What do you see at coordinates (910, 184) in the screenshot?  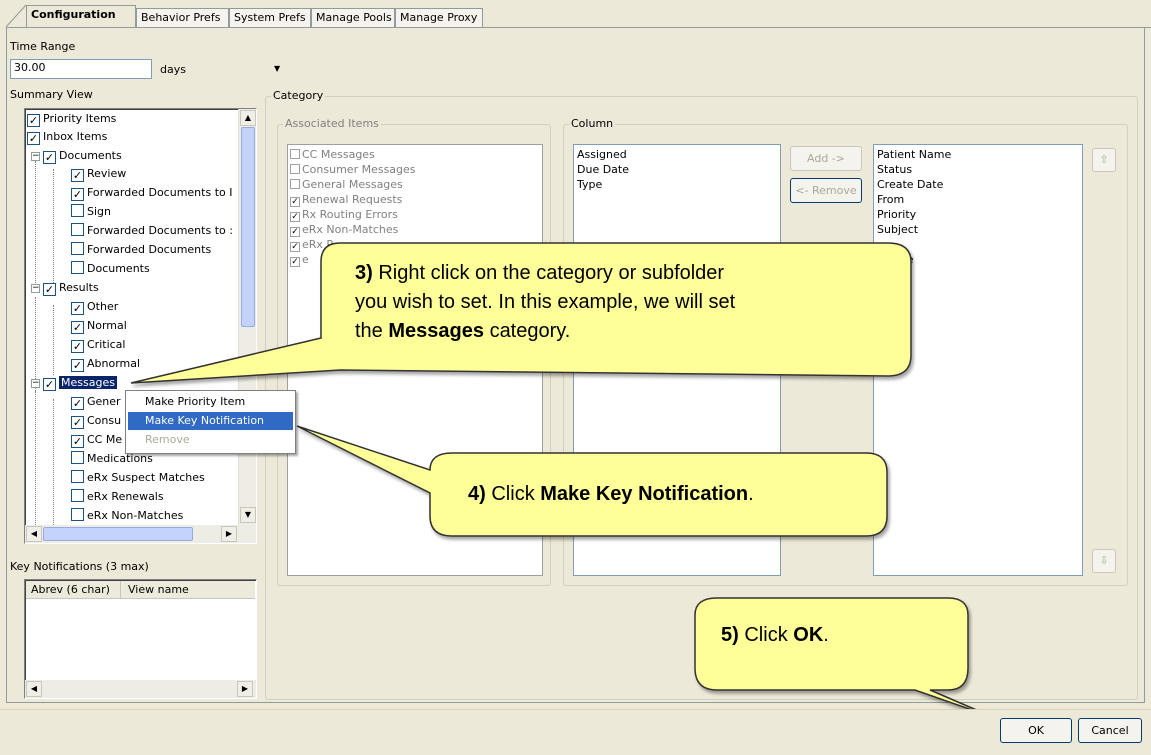 I see `list-item: Create Date` at bounding box center [910, 184].